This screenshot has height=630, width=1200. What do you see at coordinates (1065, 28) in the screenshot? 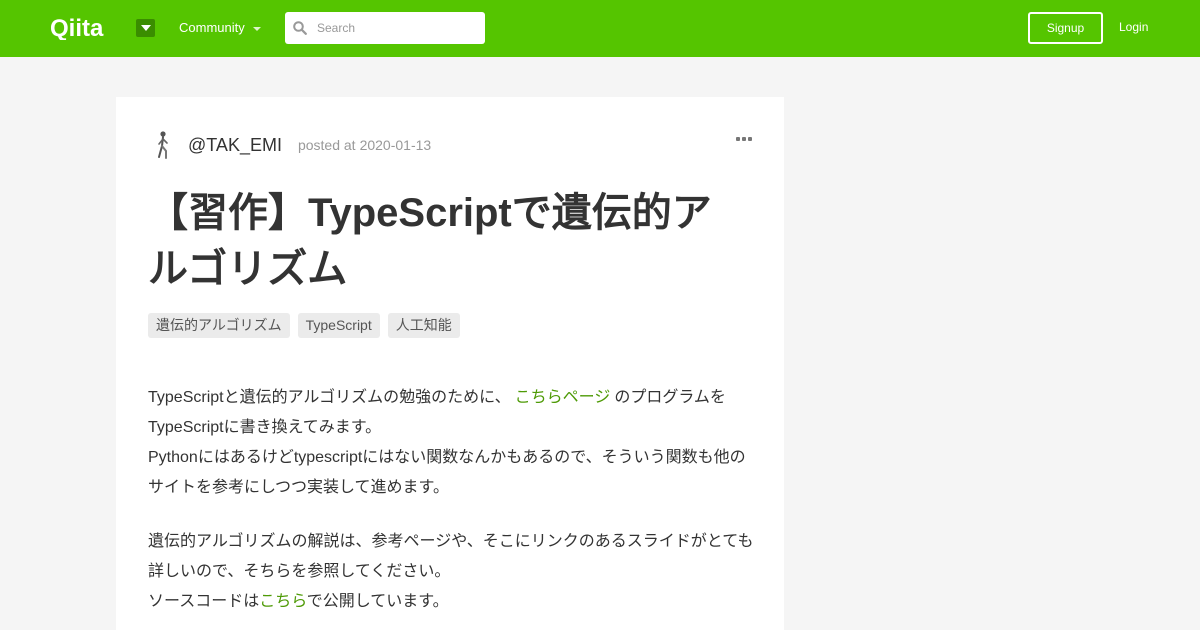
I see `signup-button: Signup` at bounding box center [1065, 28].